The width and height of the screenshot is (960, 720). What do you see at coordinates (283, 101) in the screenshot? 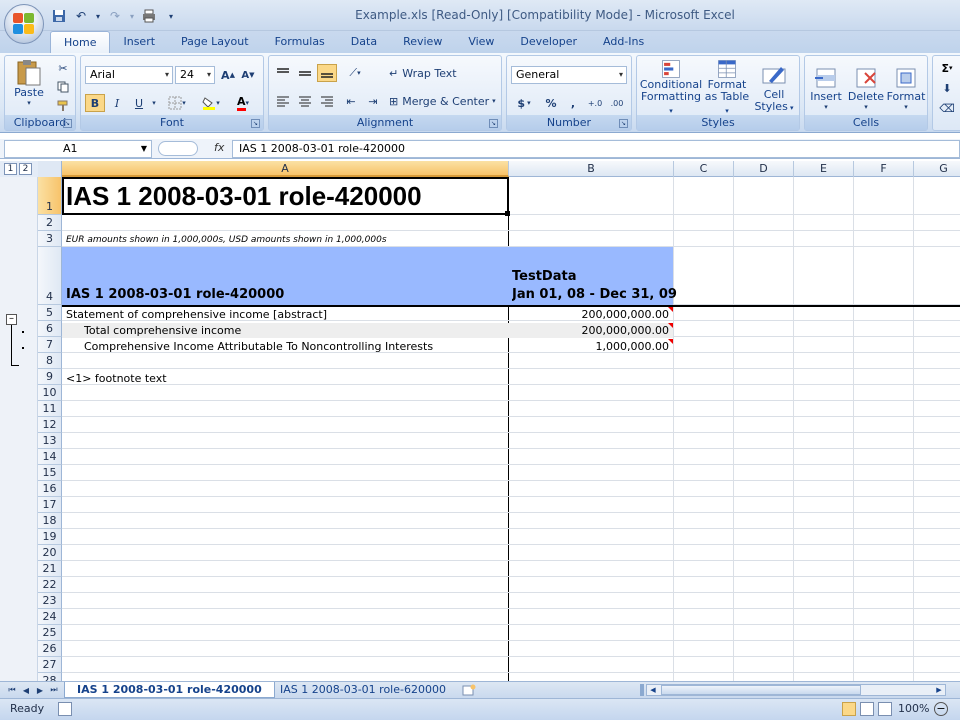
I see `align-left-icon` at bounding box center [283, 101].